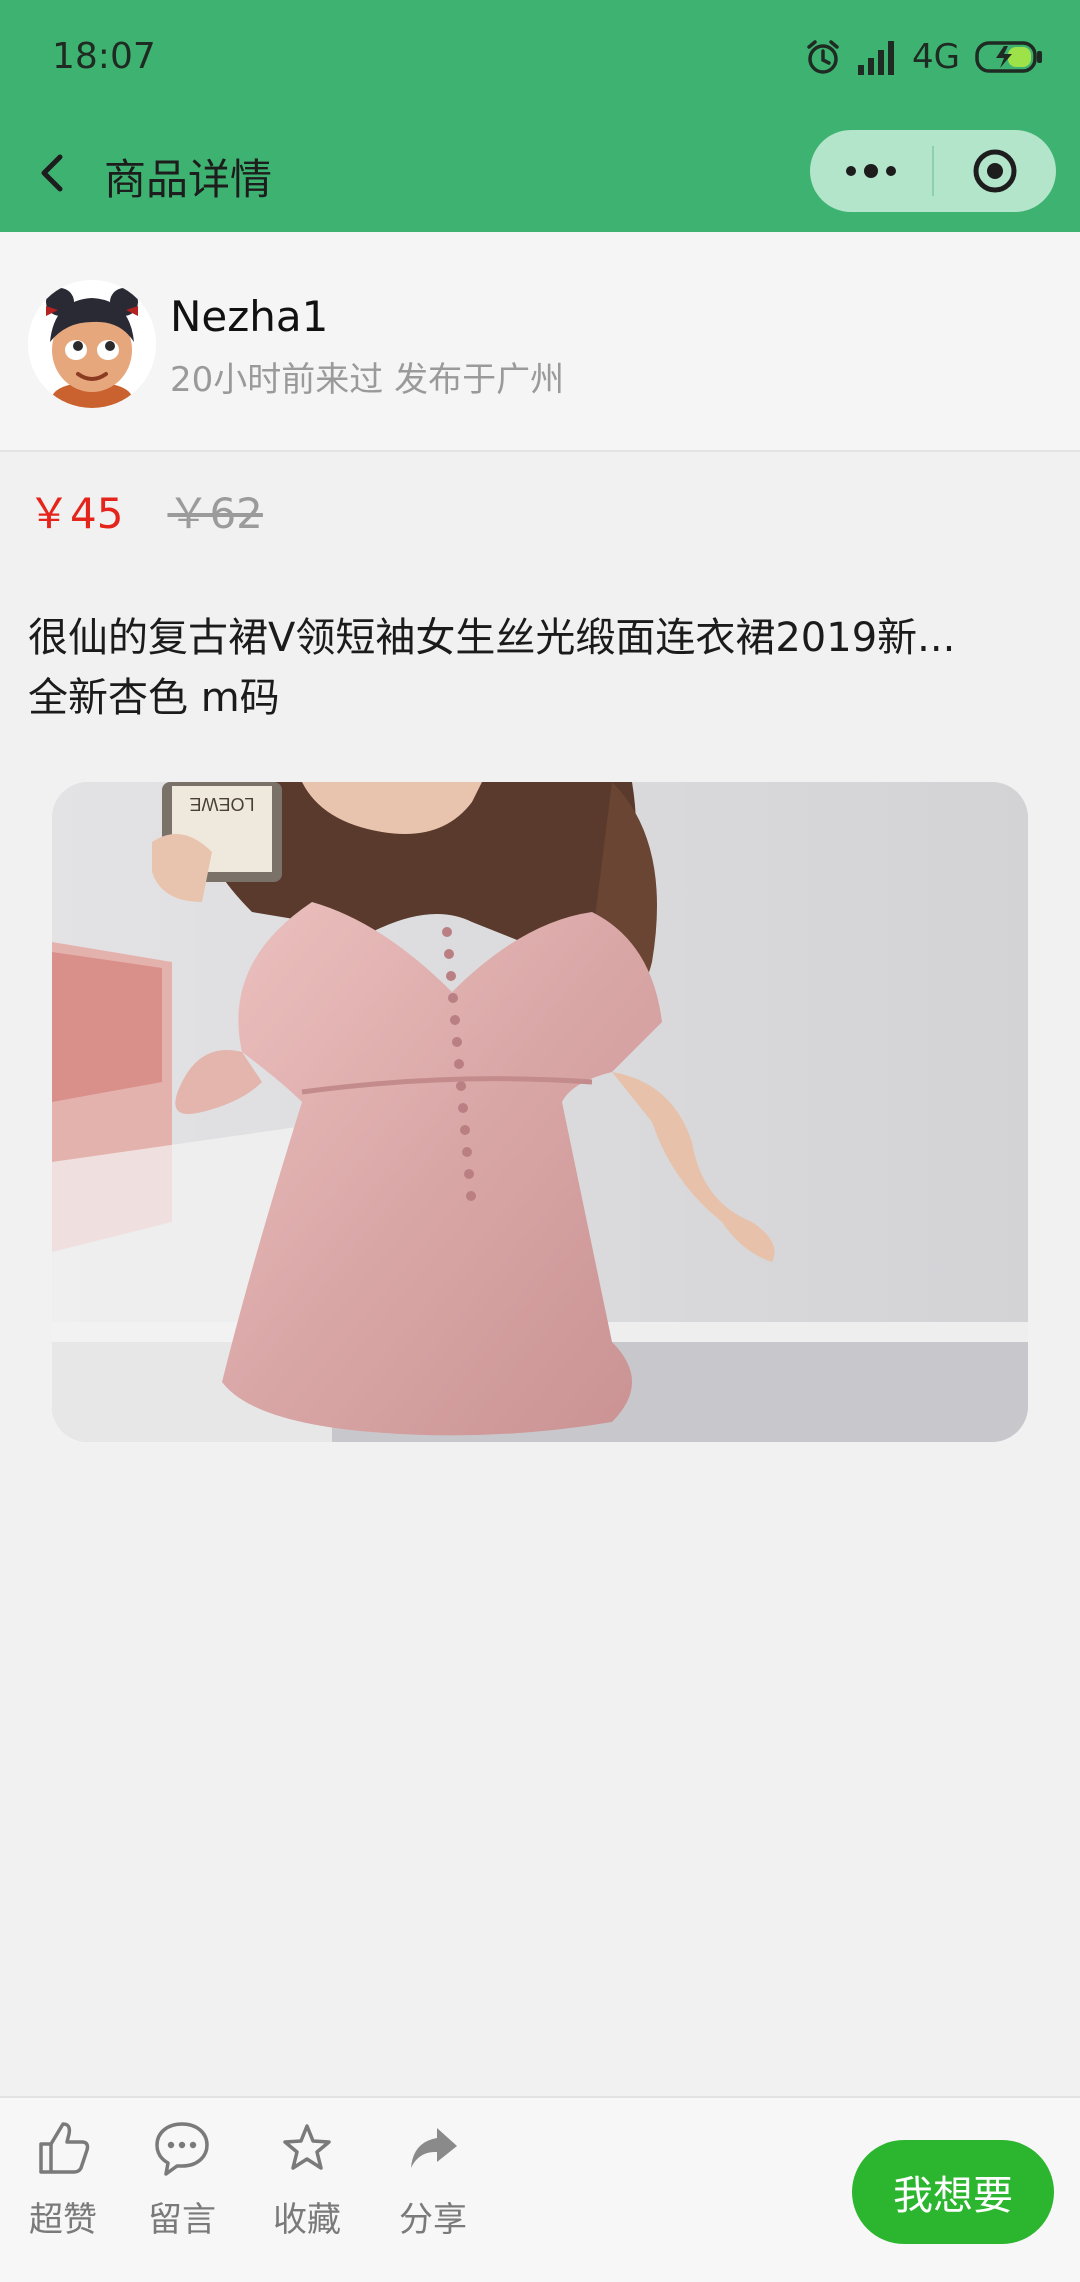  What do you see at coordinates (188, 179) in the screenshot?
I see `page-title: 商品详情` at bounding box center [188, 179].